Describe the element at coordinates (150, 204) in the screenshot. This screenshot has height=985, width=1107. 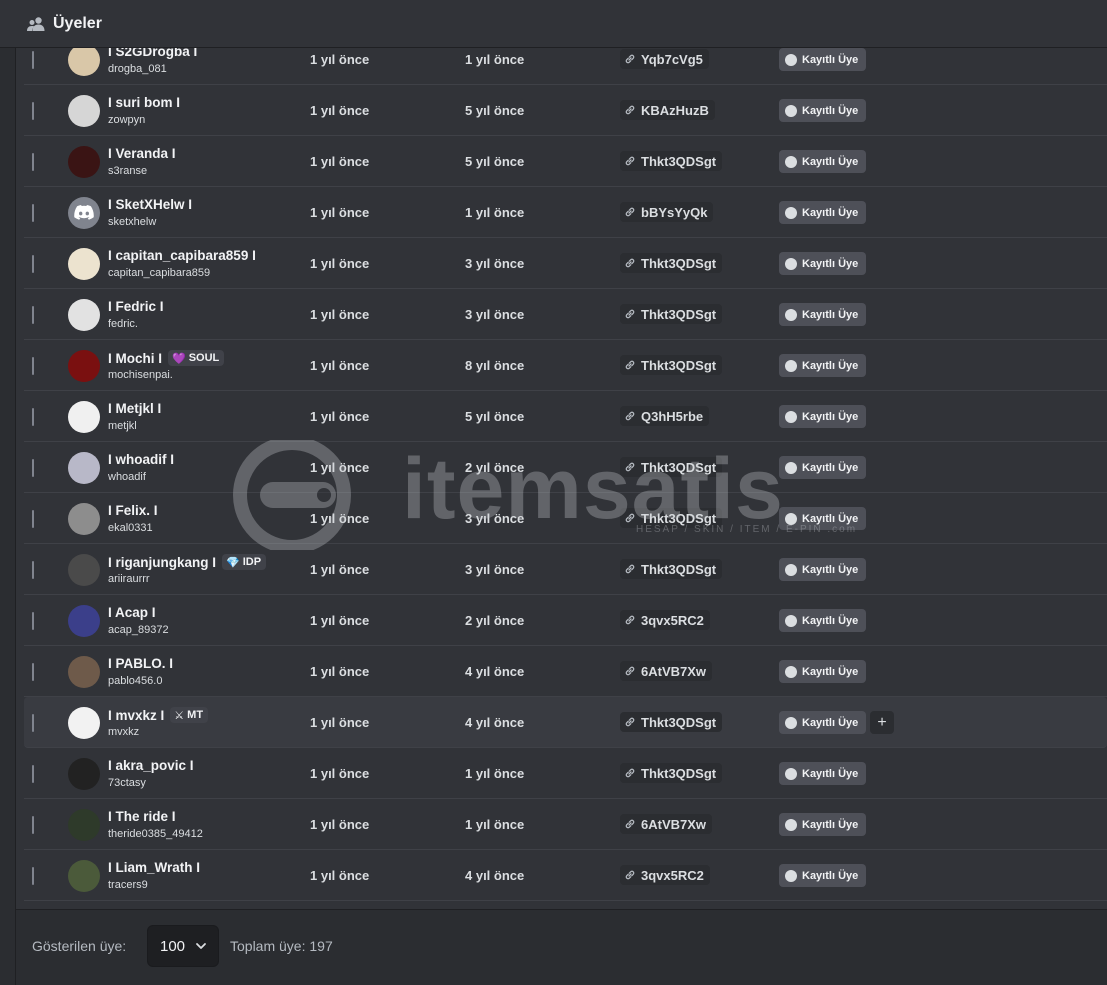
I see `member-display-name: I SketXHelw I` at that location.